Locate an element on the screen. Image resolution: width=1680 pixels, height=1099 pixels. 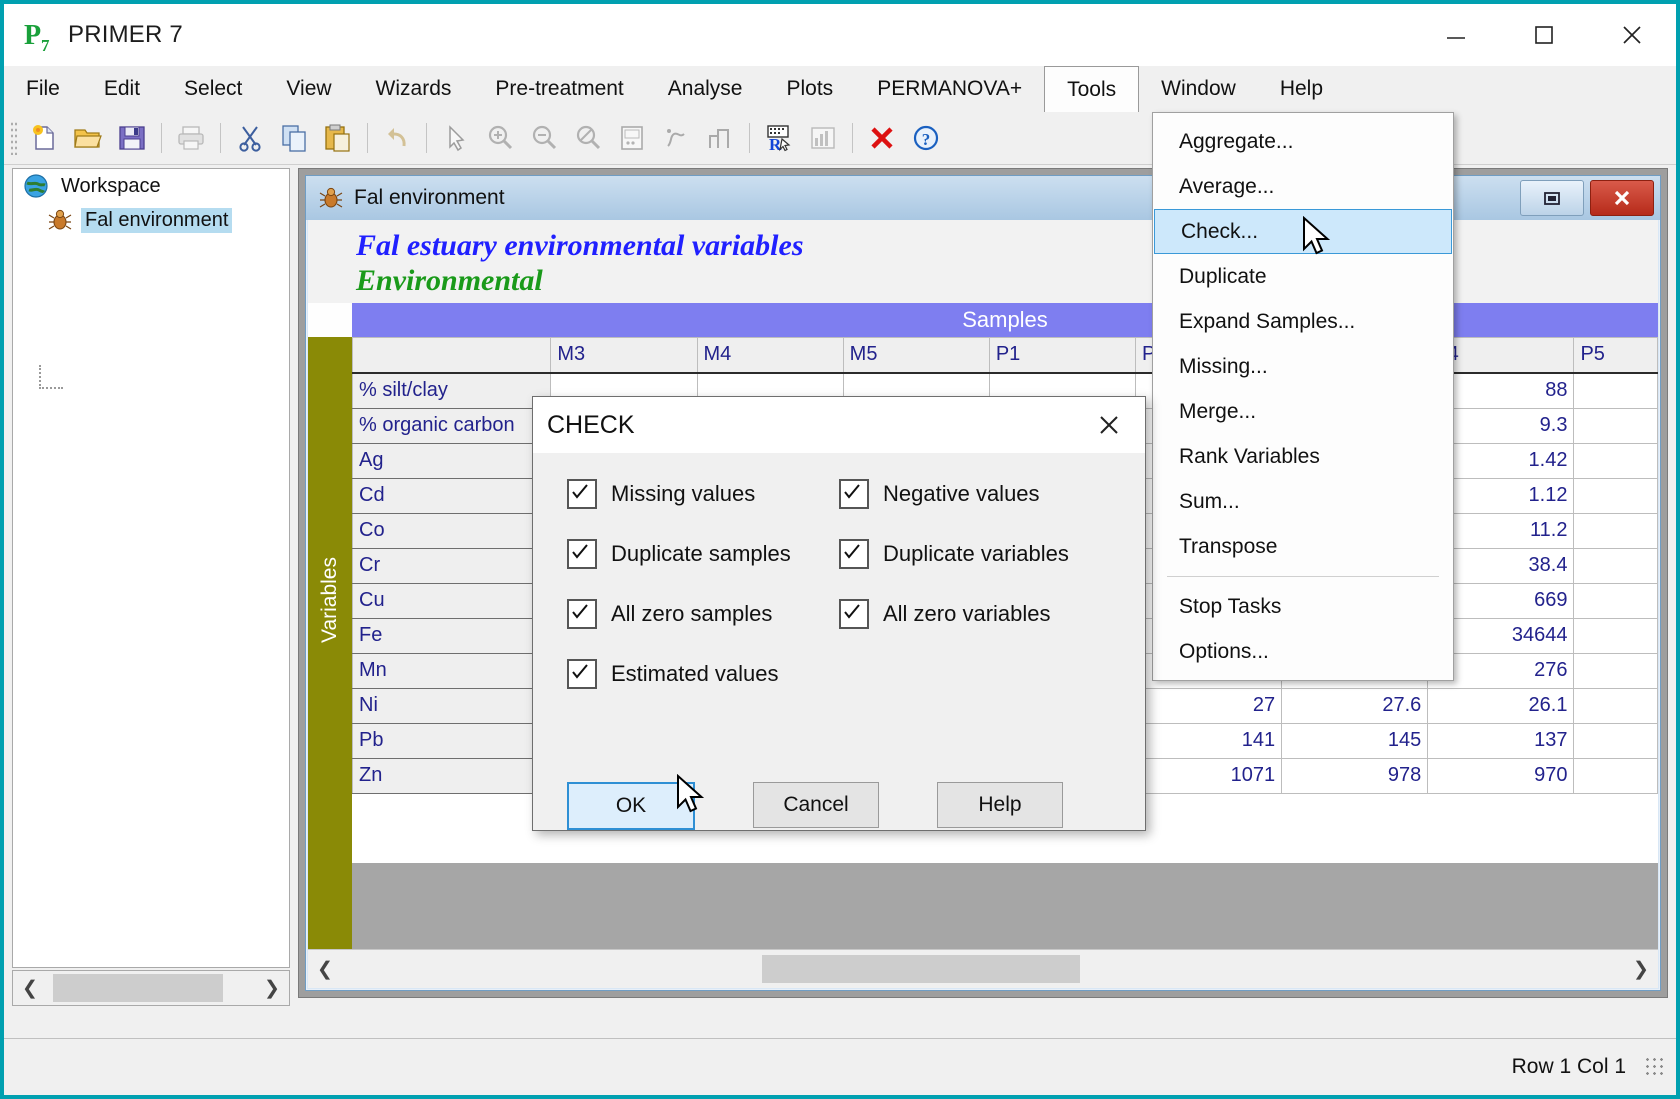
cell: 141 is located at coordinates (1208, 740).